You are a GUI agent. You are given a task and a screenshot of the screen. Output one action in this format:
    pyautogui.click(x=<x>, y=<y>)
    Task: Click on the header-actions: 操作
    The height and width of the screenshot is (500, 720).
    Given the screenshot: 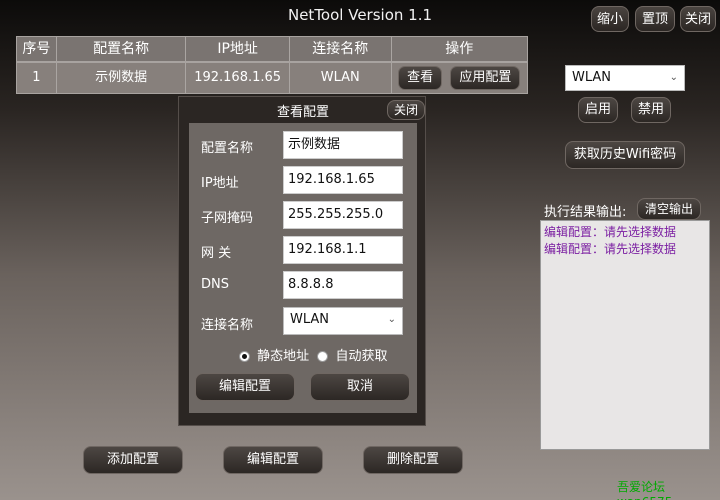 What is the action you would take?
    pyautogui.click(x=459, y=49)
    